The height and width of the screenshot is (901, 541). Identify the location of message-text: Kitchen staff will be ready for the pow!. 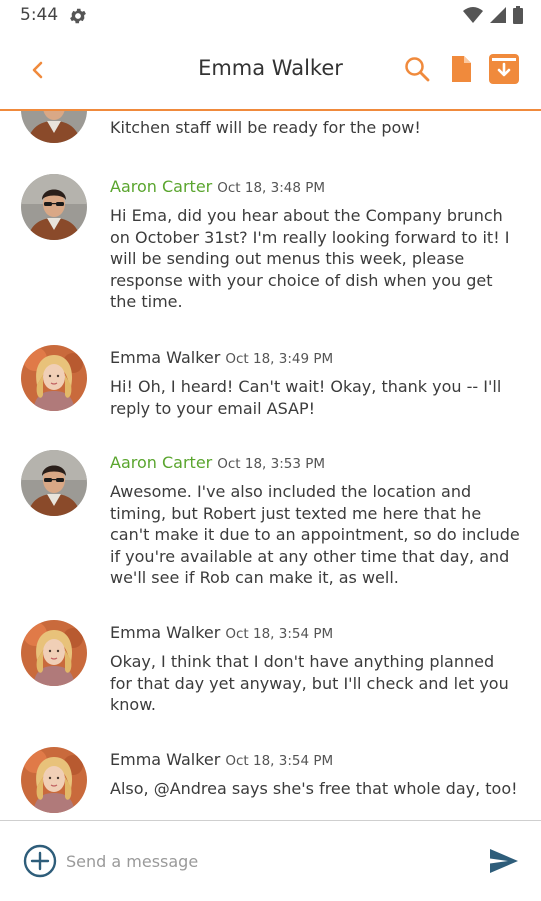
(265, 127).